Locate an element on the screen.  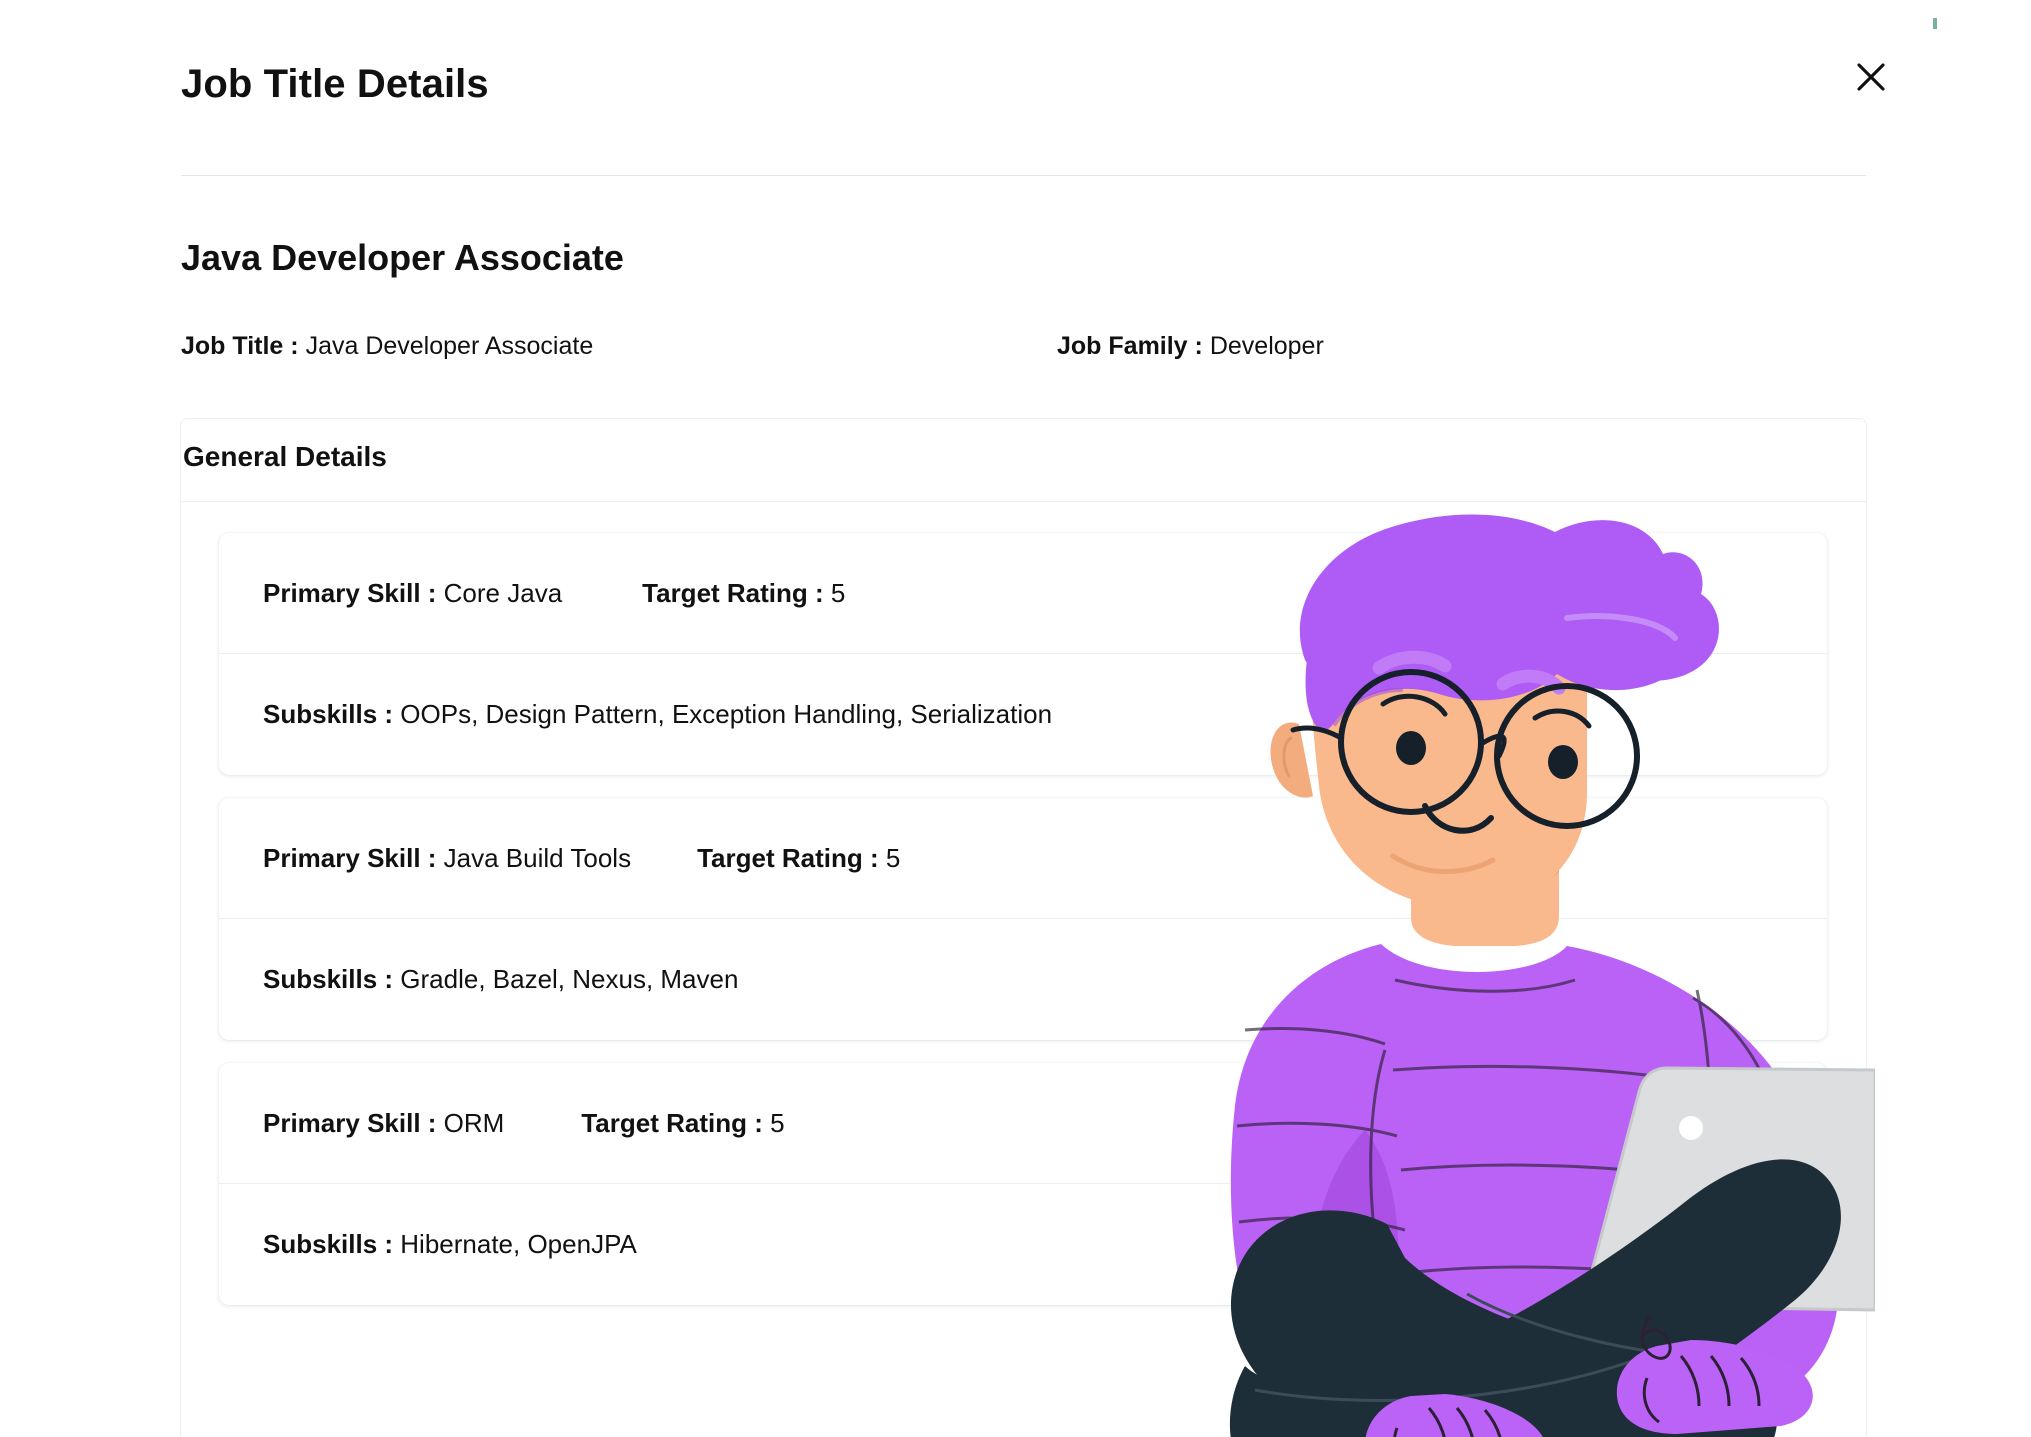
primary-skill-field: Primary Skill : Java Build Tools is located at coordinates (447, 858).